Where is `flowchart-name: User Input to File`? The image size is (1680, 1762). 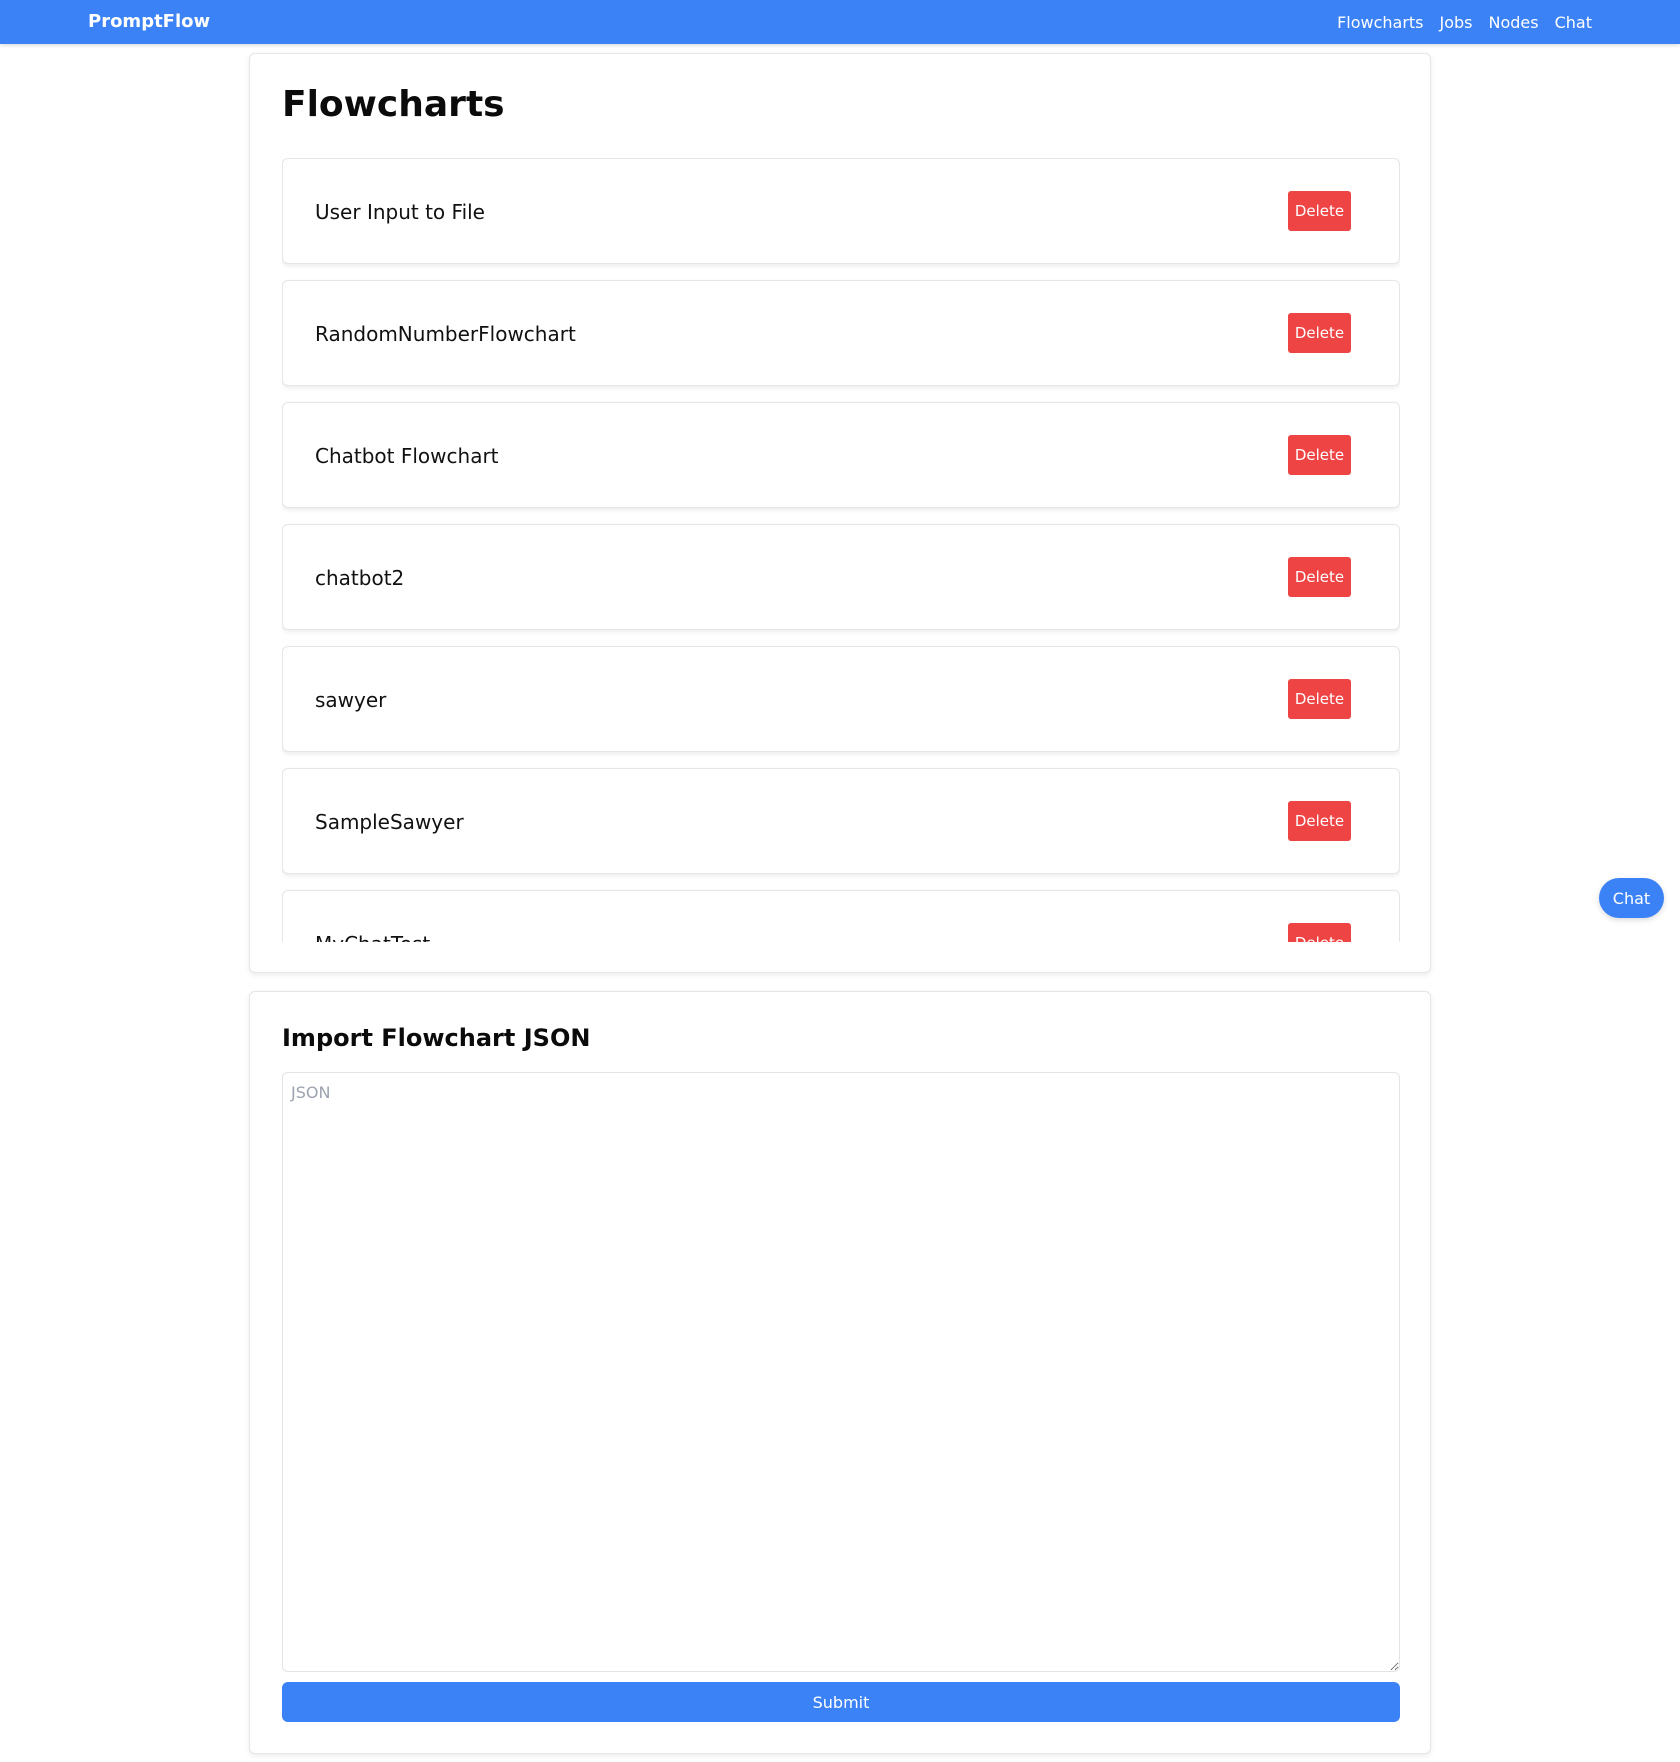
flowchart-name: User Input to File is located at coordinates (400, 212).